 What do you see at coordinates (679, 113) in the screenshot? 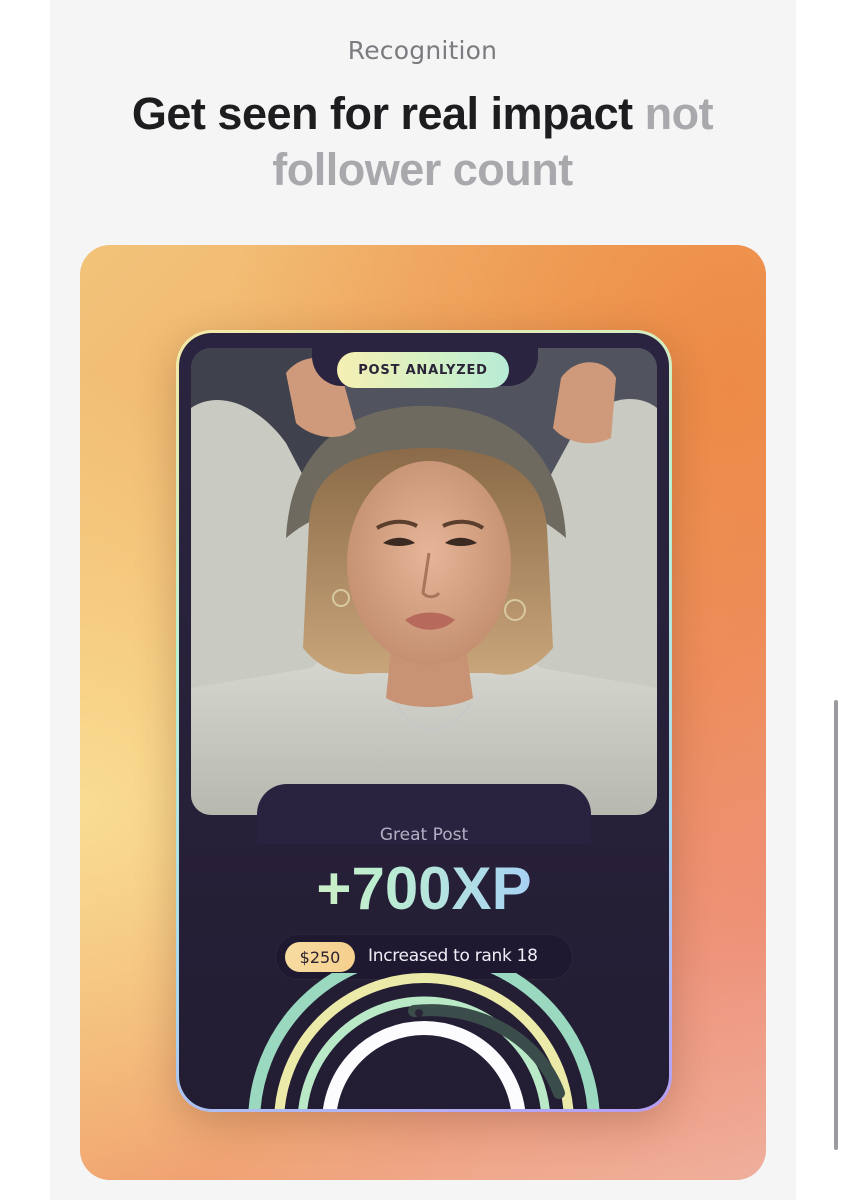
I see `headline-muted-first: not` at bounding box center [679, 113].